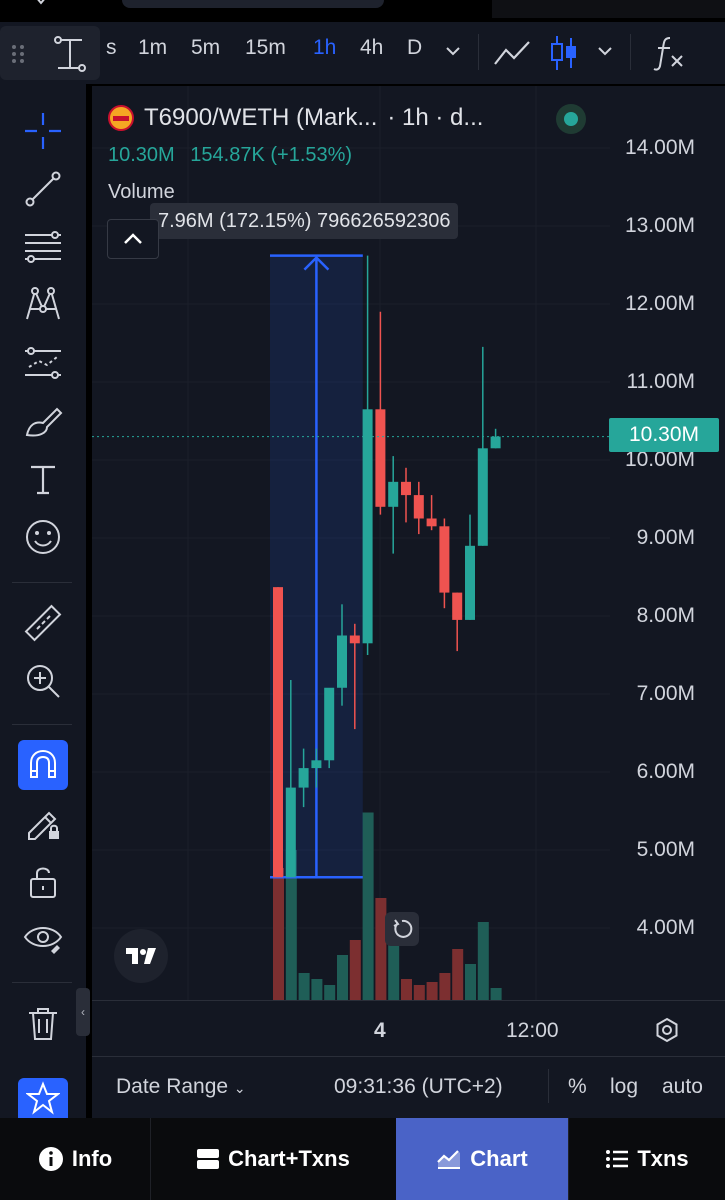  What do you see at coordinates (43, 1098) in the screenshot?
I see `favorites-tool` at bounding box center [43, 1098].